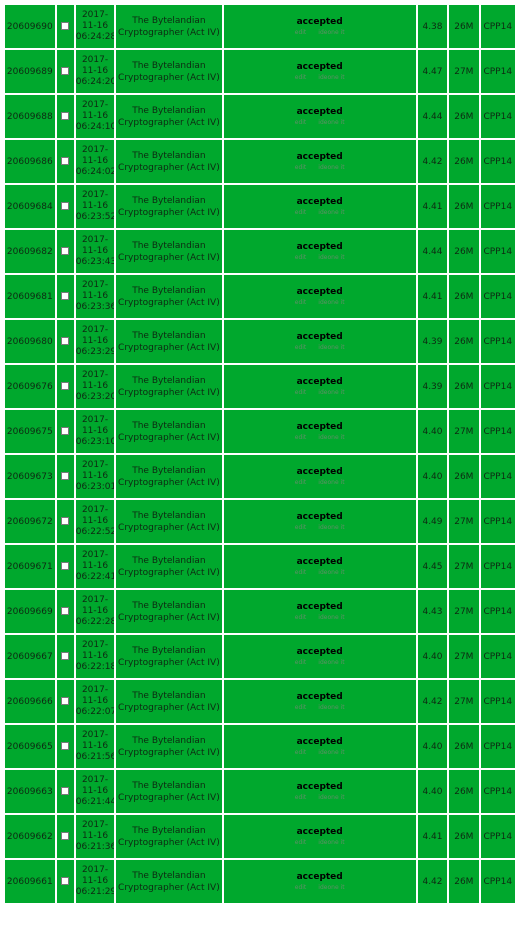 Image resolution: width=520 pixels, height=945 pixels. Describe the element at coordinates (30, 746) in the screenshot. I see `submission-id: 20609665` at that location.